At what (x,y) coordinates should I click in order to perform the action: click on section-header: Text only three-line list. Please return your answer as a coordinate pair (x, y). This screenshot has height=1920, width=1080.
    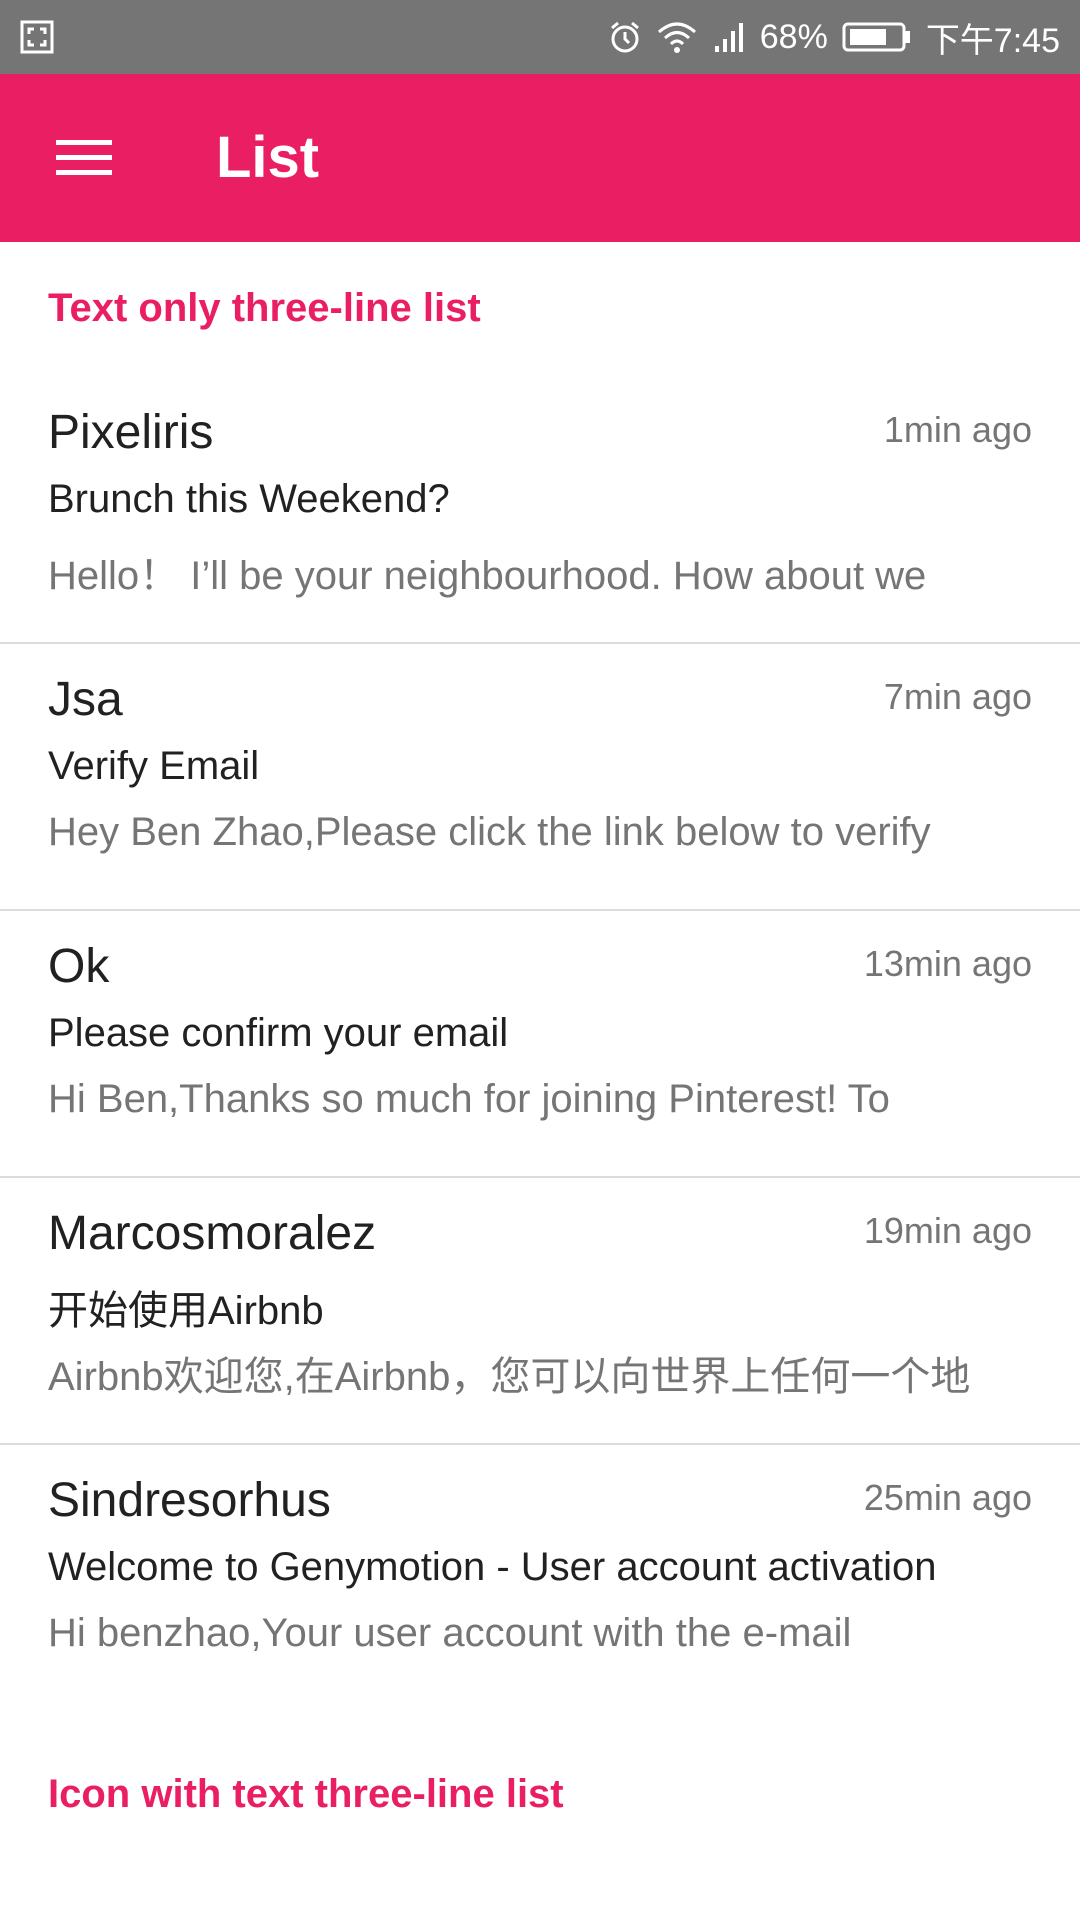
    Looking at the image, I should click on (264, 308).